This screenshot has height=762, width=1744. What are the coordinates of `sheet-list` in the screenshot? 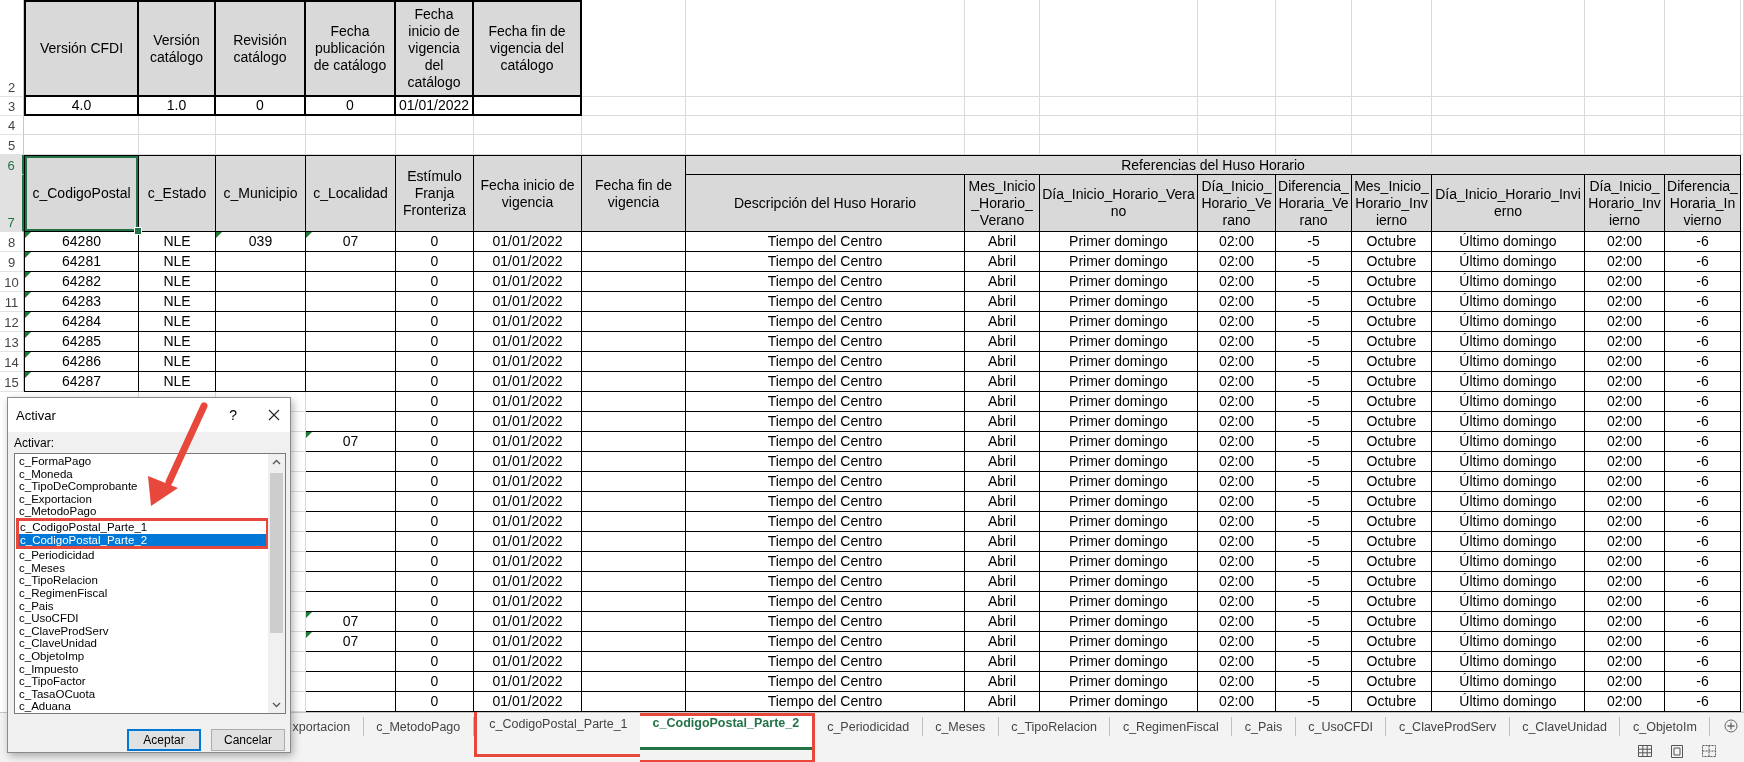 It's located at (150, 583).